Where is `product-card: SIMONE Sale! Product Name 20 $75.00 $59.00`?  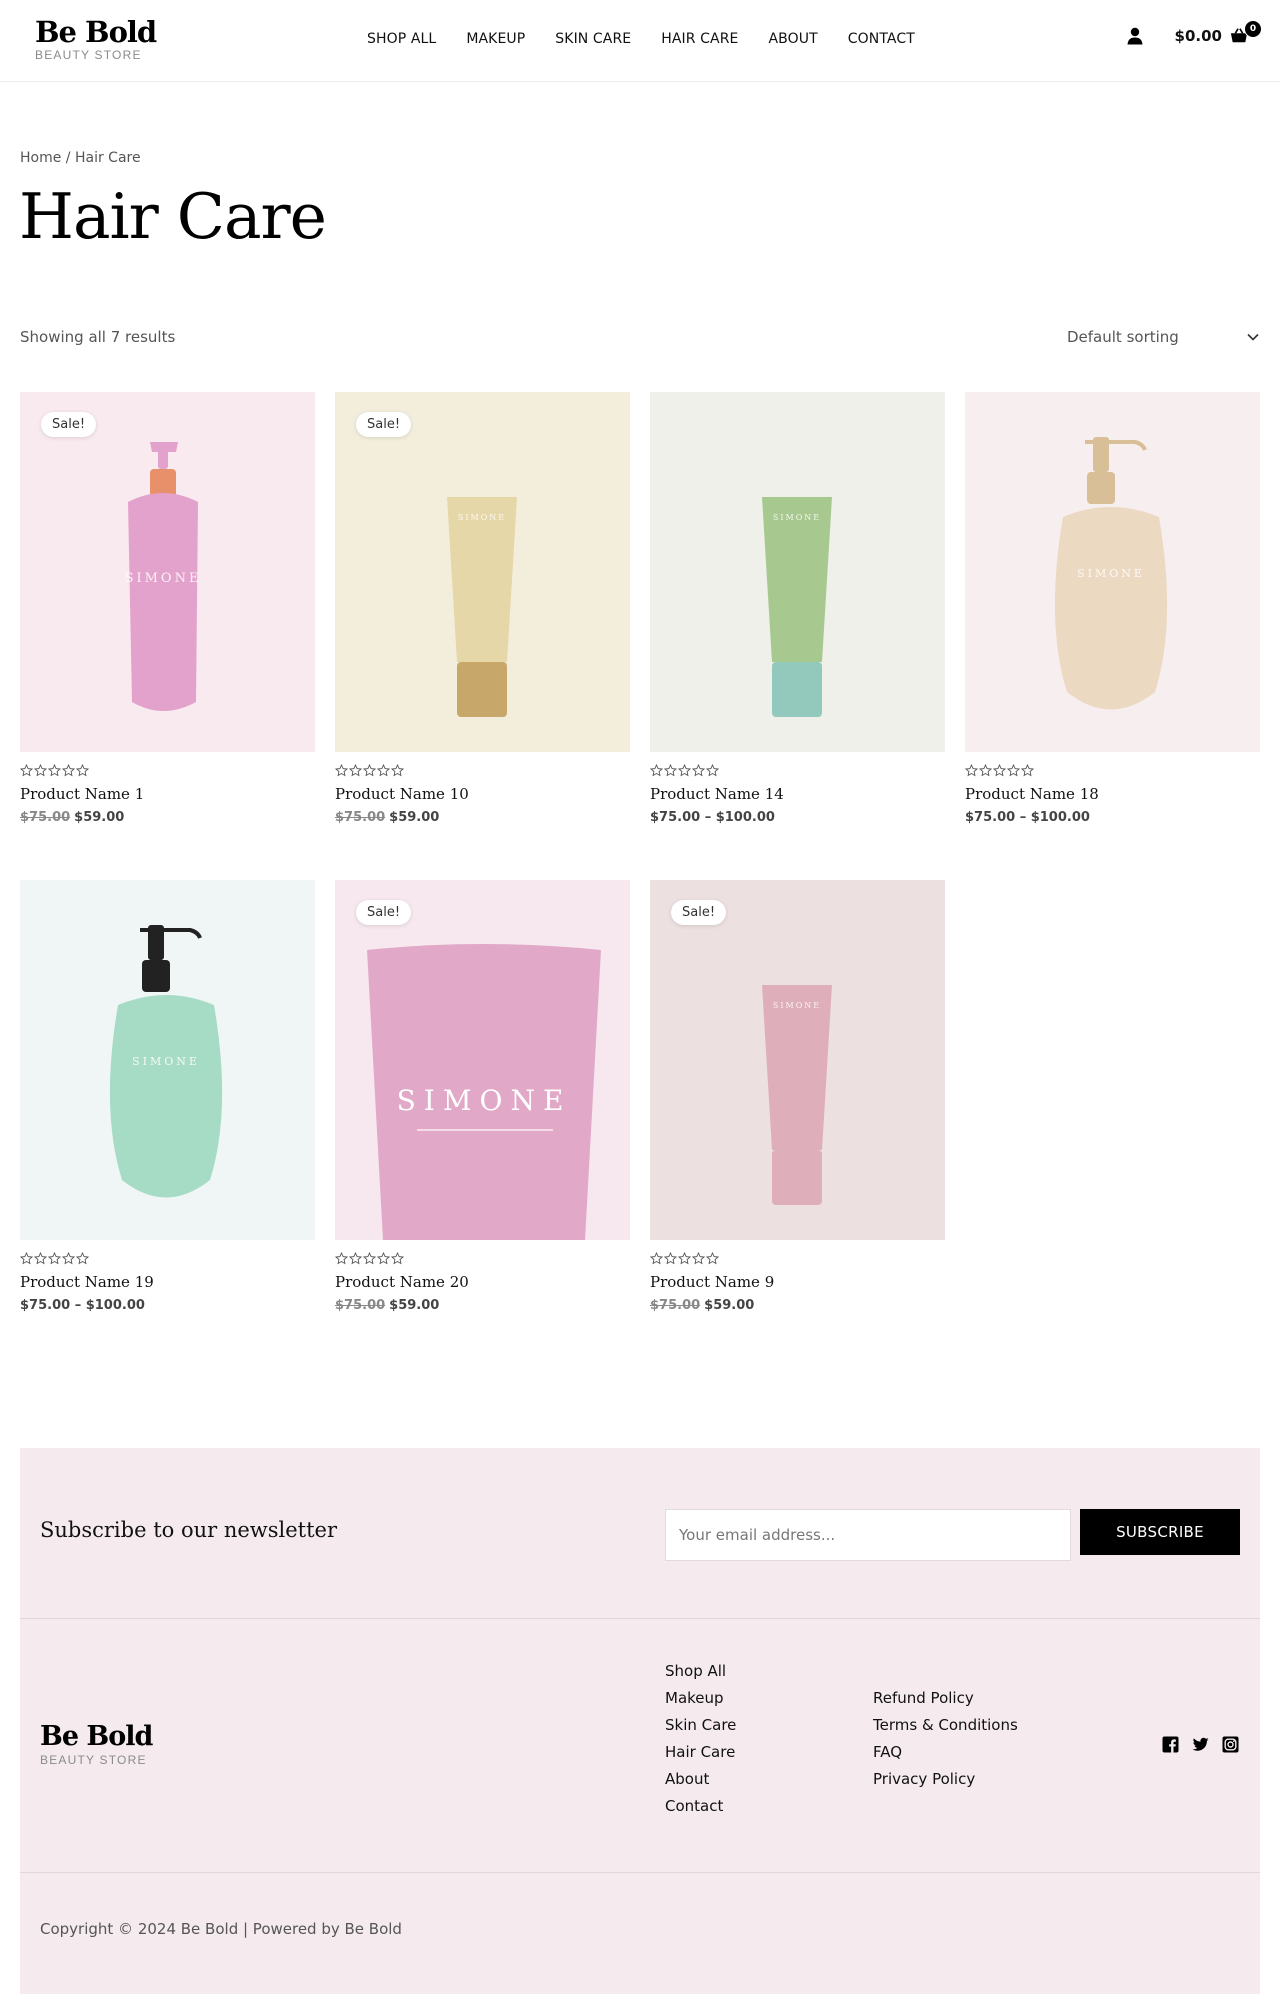 product-card: SIMONE Sale! Product Name 20 $75.00 $59.00 is located at coordinates (482, 1096).